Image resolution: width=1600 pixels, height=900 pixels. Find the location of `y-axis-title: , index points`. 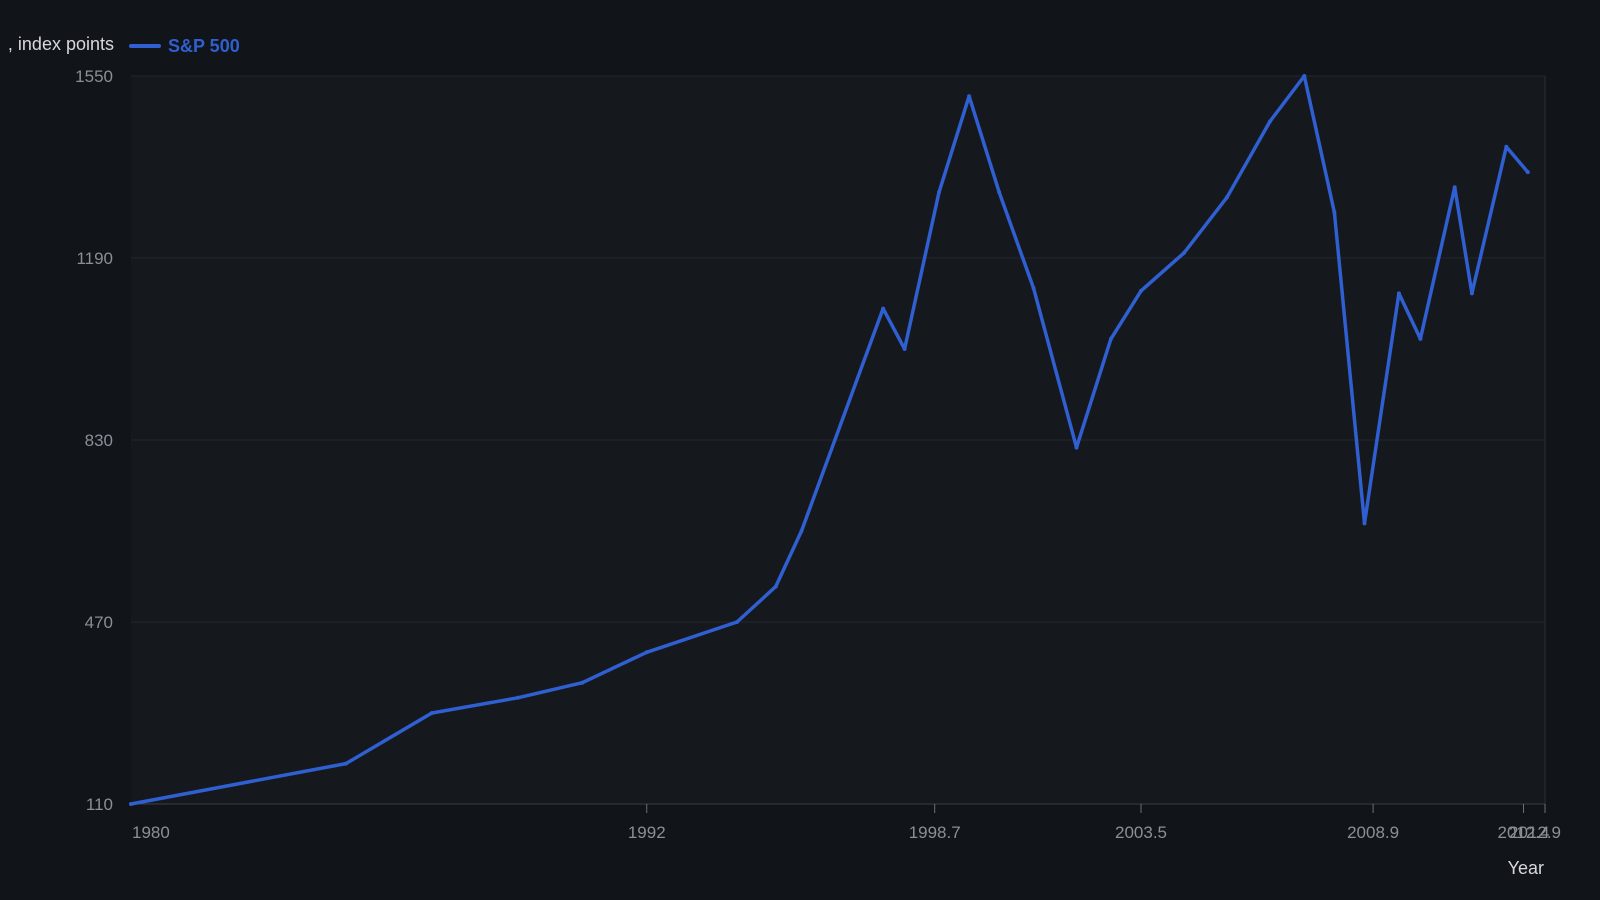

y-axis-title: , index points is located at coordinates (61, 44).